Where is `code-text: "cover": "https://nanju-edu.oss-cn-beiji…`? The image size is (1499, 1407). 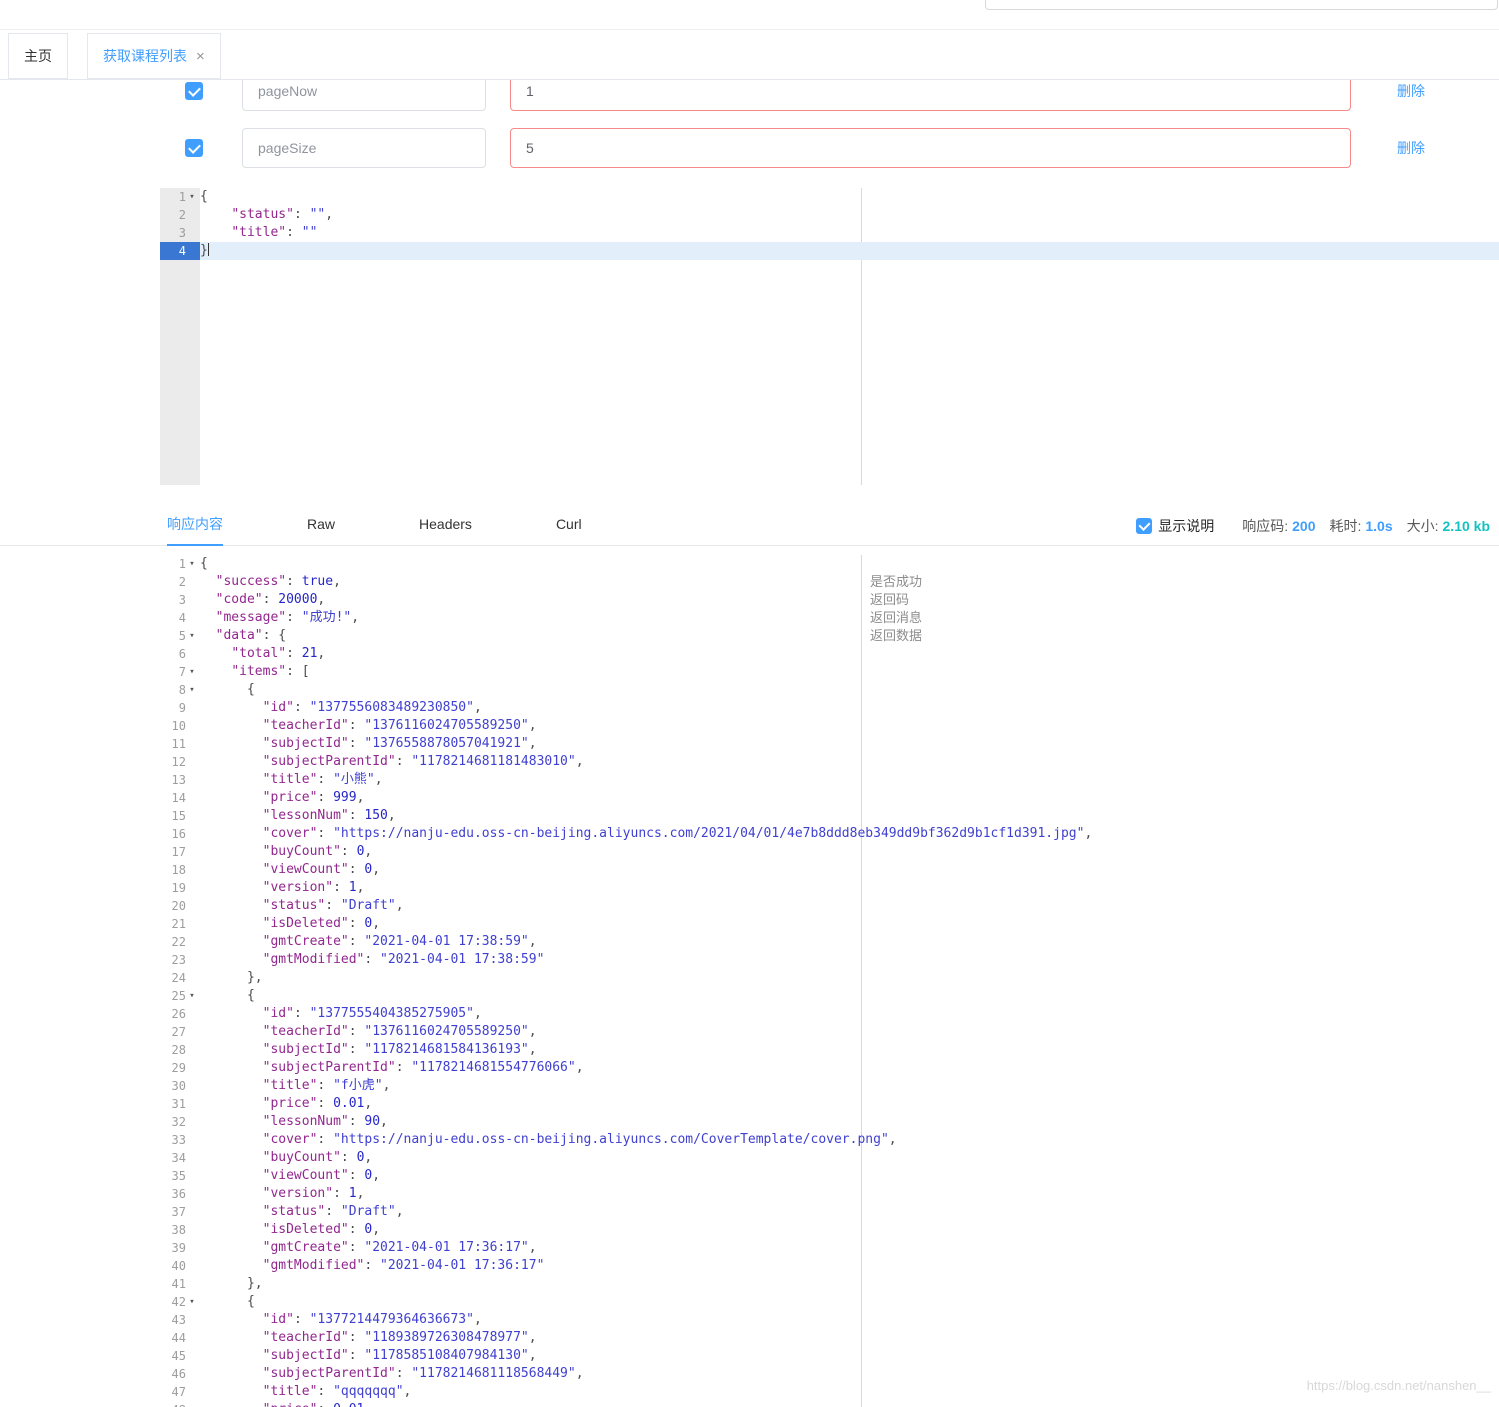
code-text: "cover": "https://nanju-edu.oss-cn-beiji… is located at coordinates (579, 1139).